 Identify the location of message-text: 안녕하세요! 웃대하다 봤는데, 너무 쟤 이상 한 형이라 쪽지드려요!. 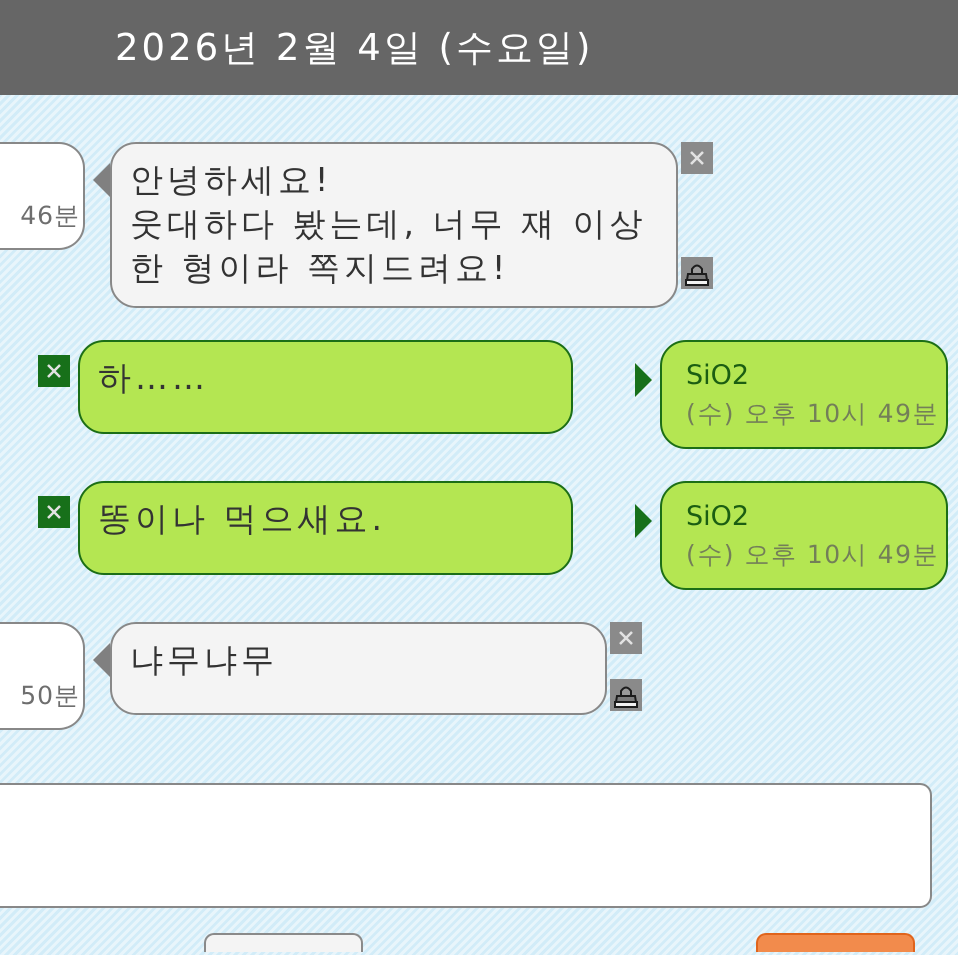
(388, 224).